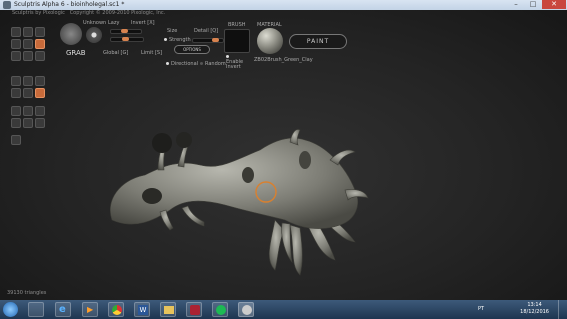 The width and height of the screenshot is (567, 319). What do you see at coordinates (76, 53) in the screenshot?
I see `tool-name: GRAB` at bounding box center [76, 53].